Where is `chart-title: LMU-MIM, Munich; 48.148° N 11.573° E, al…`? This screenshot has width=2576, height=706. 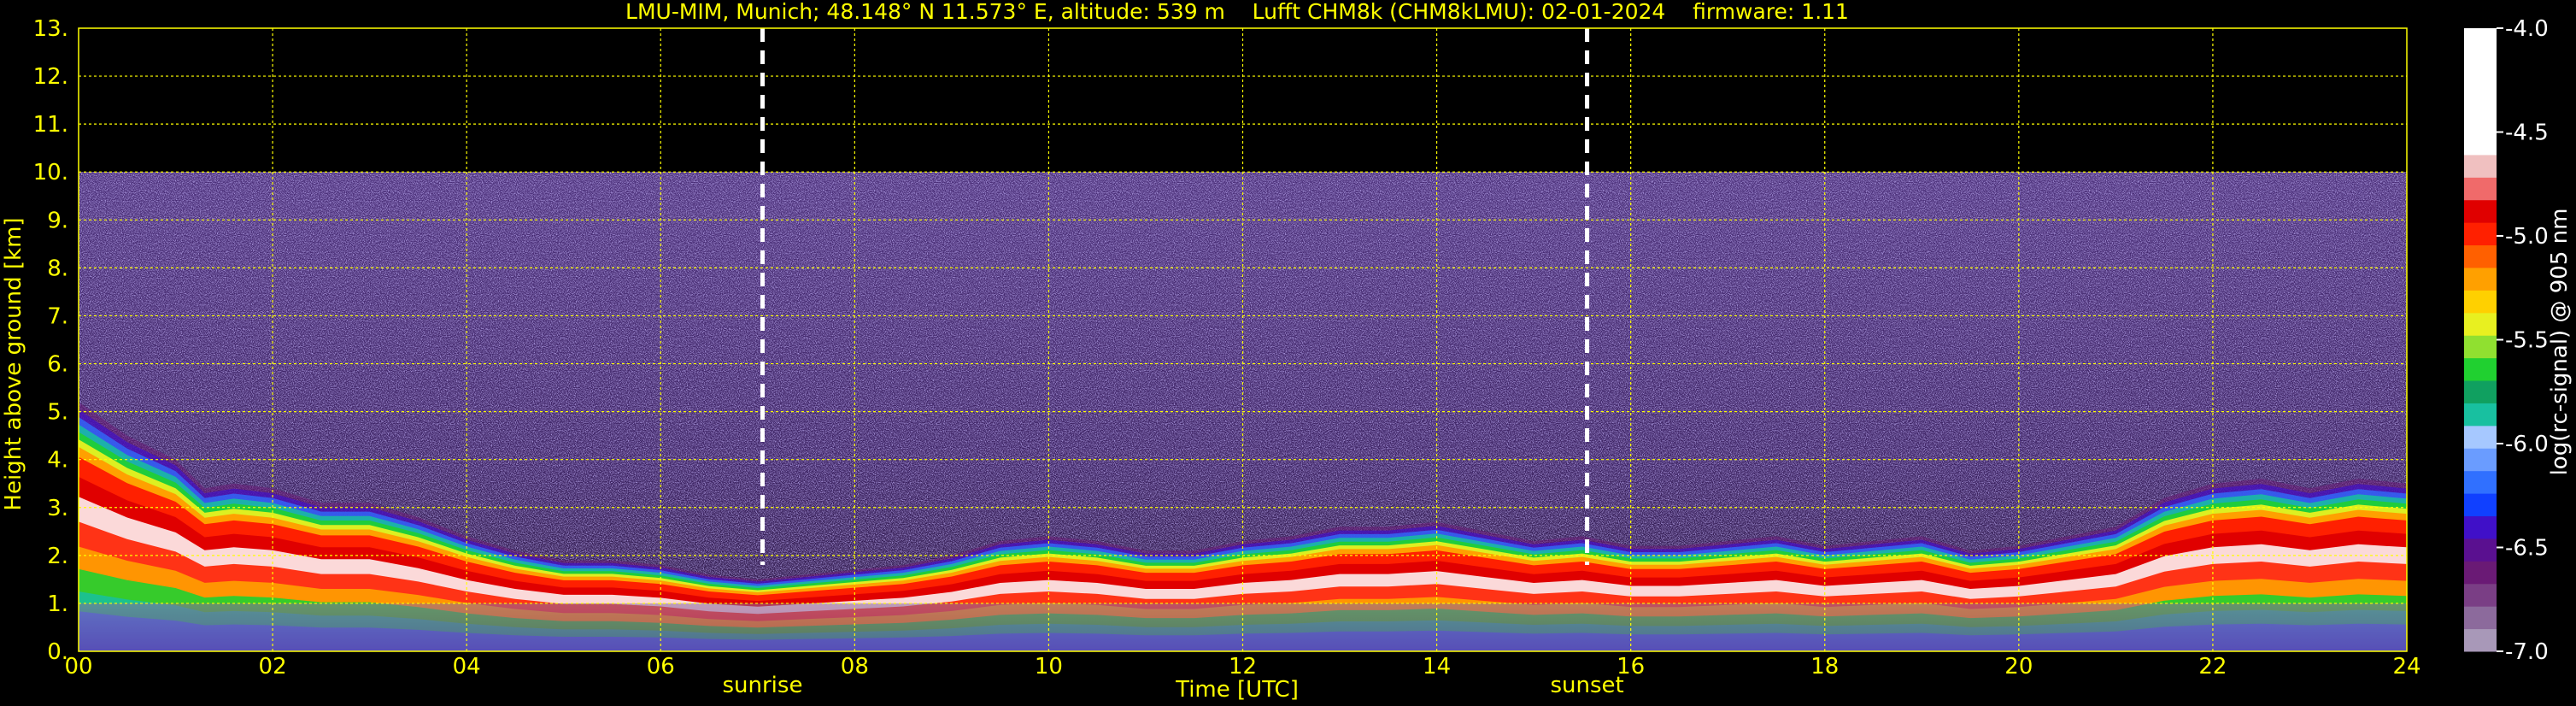
chart-title: LMU-MIM, Munich; 48.148° N 11.573° E, al… is located at coordinates (1237, 12).